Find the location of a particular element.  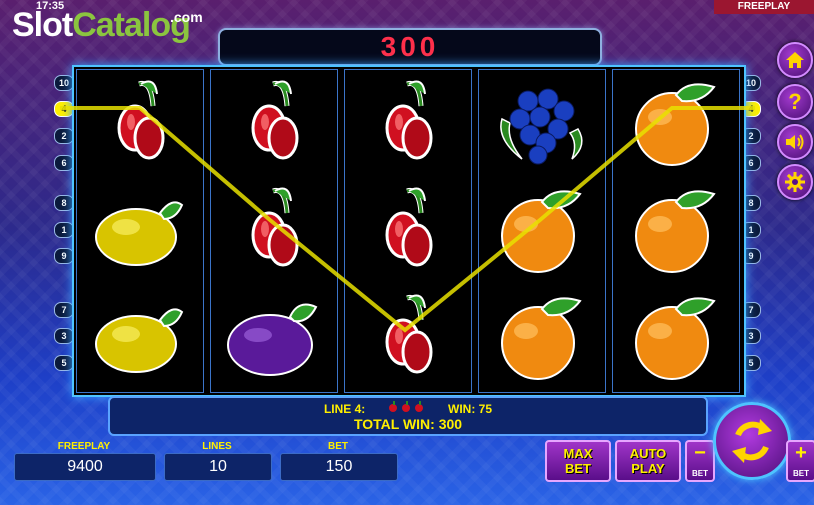

line-number-marker: 2 is located at coordinates (64, 136).